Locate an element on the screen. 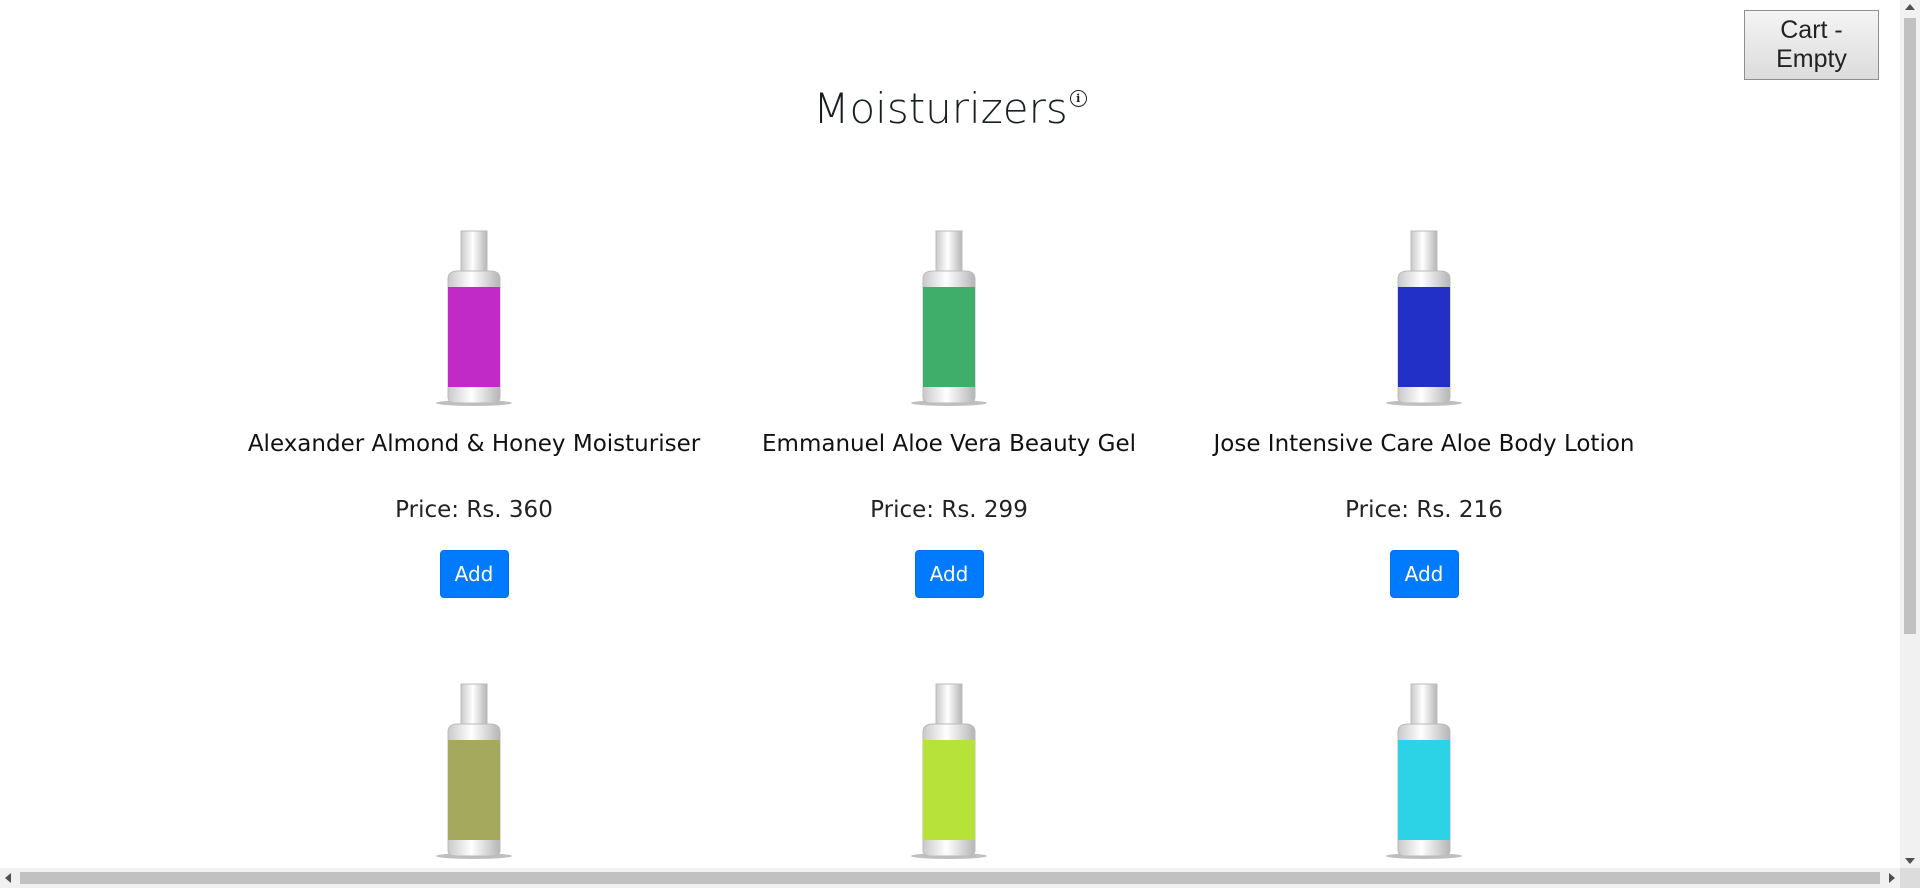 The height and width of the screenshot is (888, 1920). vertical-scroll-thumb is located at coordinates (1910, 326).